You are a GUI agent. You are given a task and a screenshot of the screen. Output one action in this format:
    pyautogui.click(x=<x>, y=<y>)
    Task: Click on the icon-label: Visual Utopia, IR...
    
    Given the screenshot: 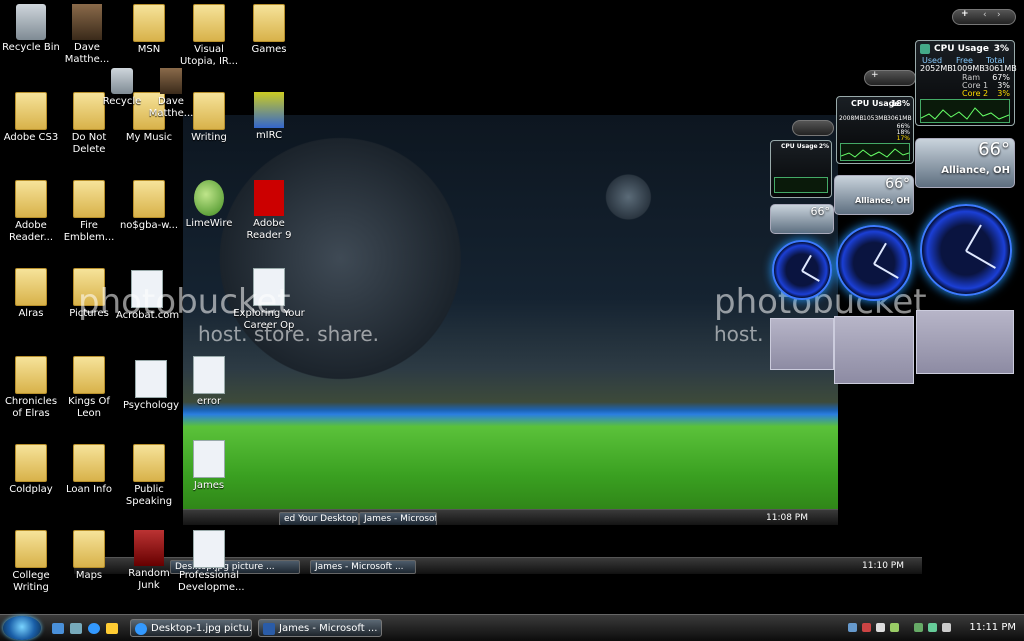 What is the action you would take?
    pyautogui.click(x=209, y=55)
    